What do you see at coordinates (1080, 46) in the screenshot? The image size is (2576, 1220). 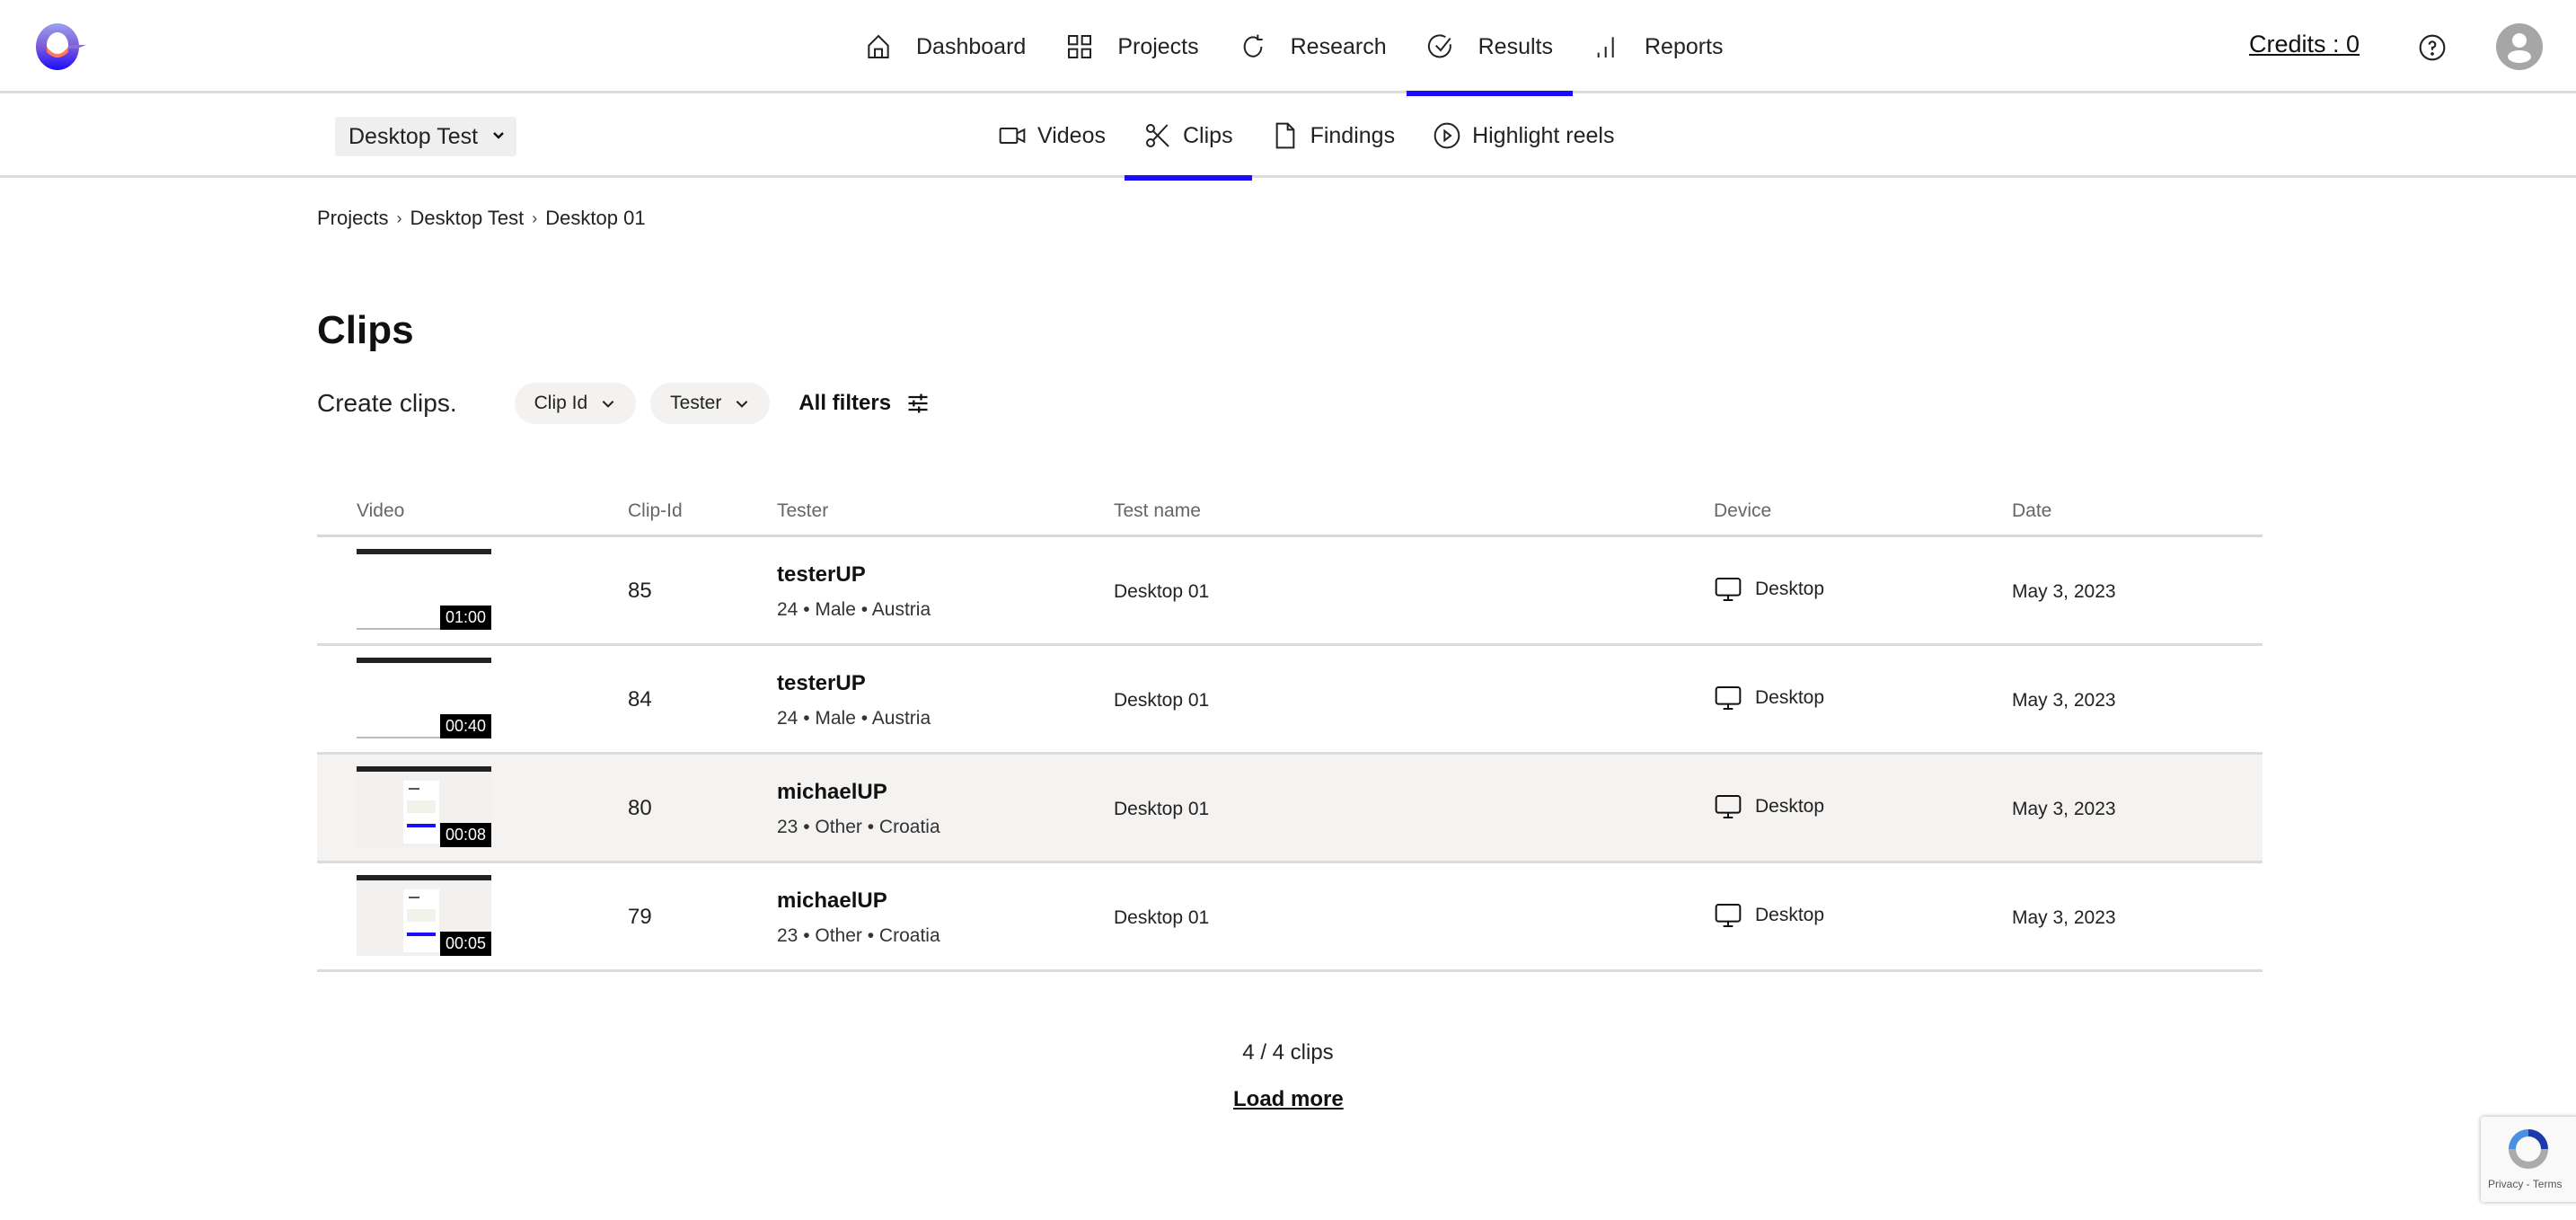 I see `grid-icon` at bounding box center [1080, 46].